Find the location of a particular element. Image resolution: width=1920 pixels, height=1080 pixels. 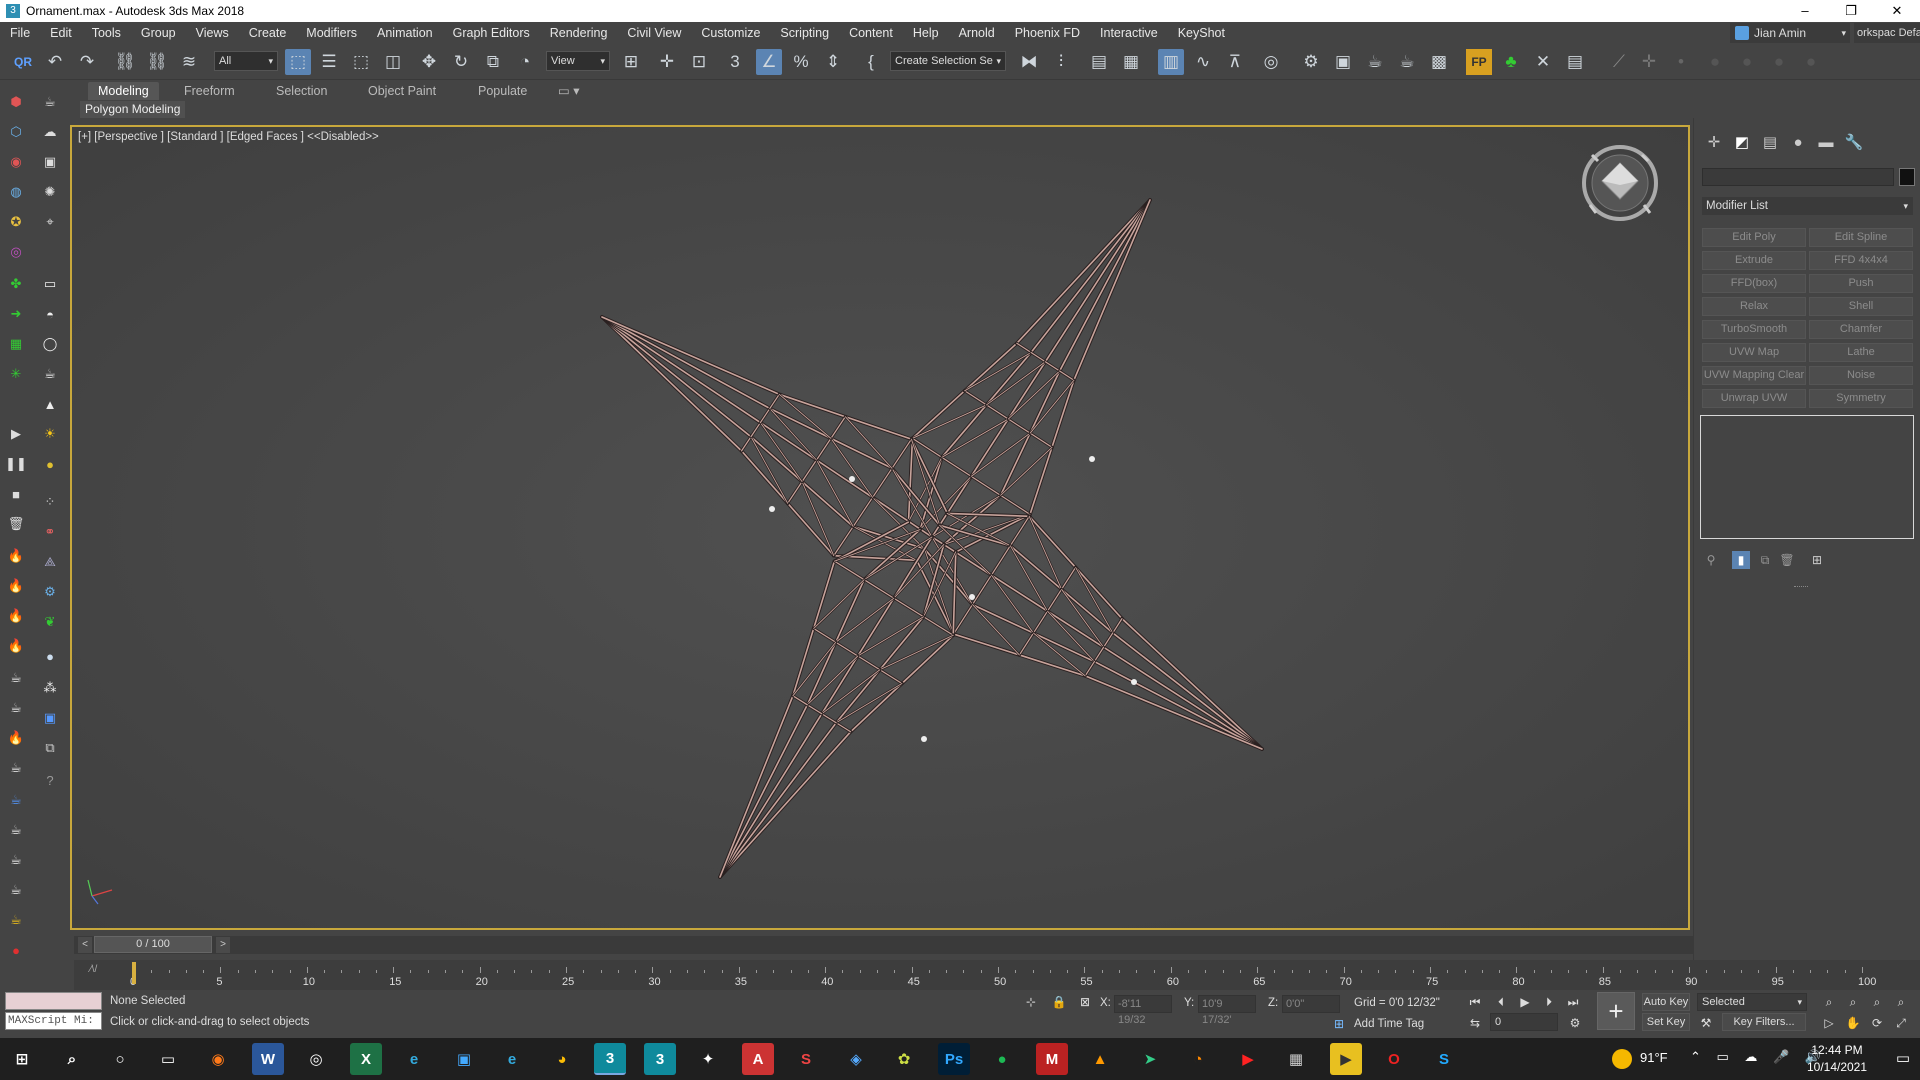

edge-icon: e is located at coordinates (414, 1059).